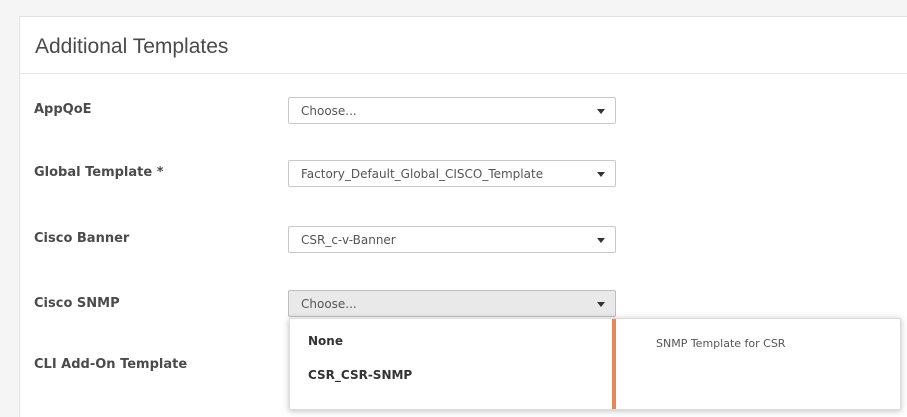  I want to click on dropdown-option-description: SNMP Template for CSR, so click(721, 343).